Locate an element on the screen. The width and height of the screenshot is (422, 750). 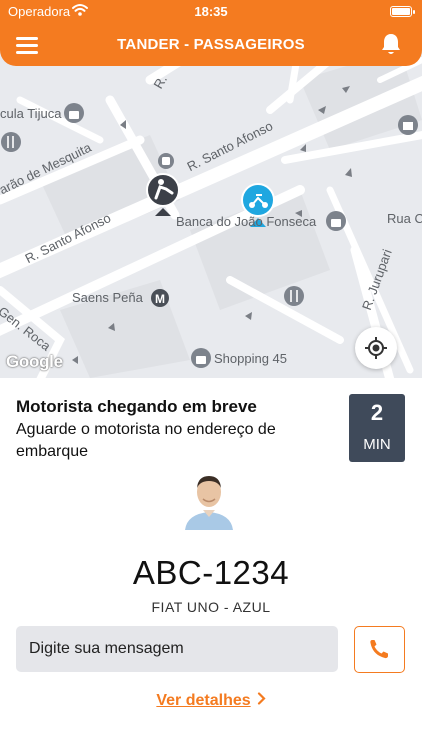
eta-badge: 2 MIN is located at coordinates (377, 428).